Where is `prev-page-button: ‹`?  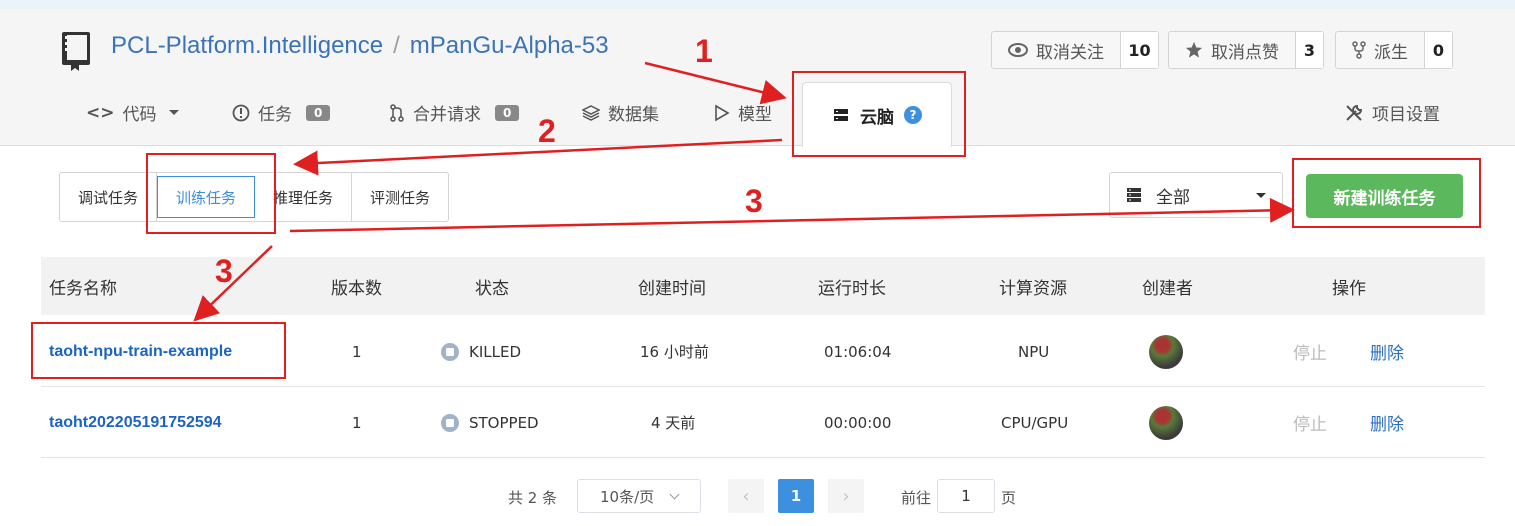 prev-page-button: ‹ is located at coordinates (746, 496).